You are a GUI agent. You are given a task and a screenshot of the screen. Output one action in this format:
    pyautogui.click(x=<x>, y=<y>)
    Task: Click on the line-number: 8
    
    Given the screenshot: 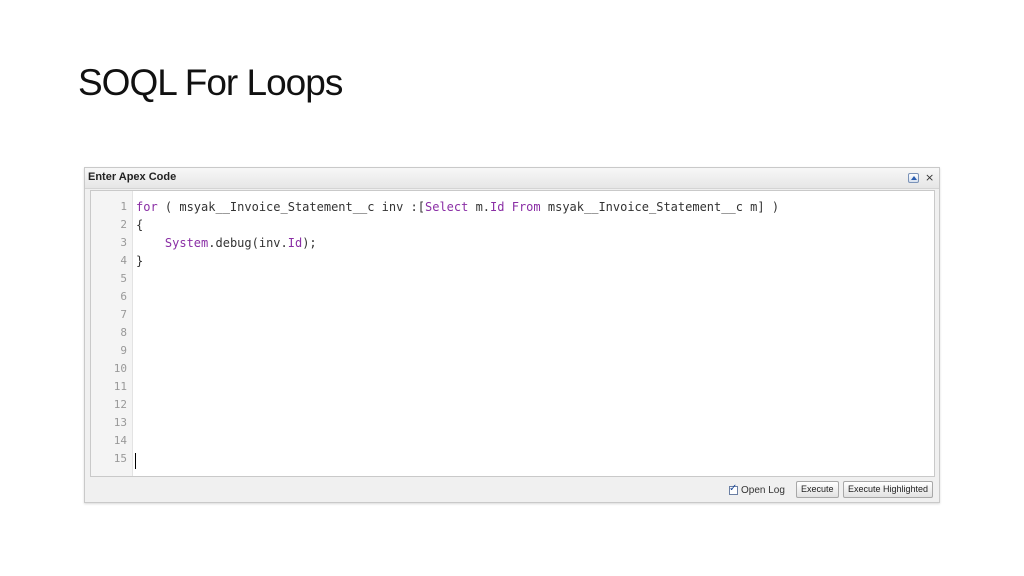 What is the action you would take?
    pyautogui.click(x=123, y=332)
    